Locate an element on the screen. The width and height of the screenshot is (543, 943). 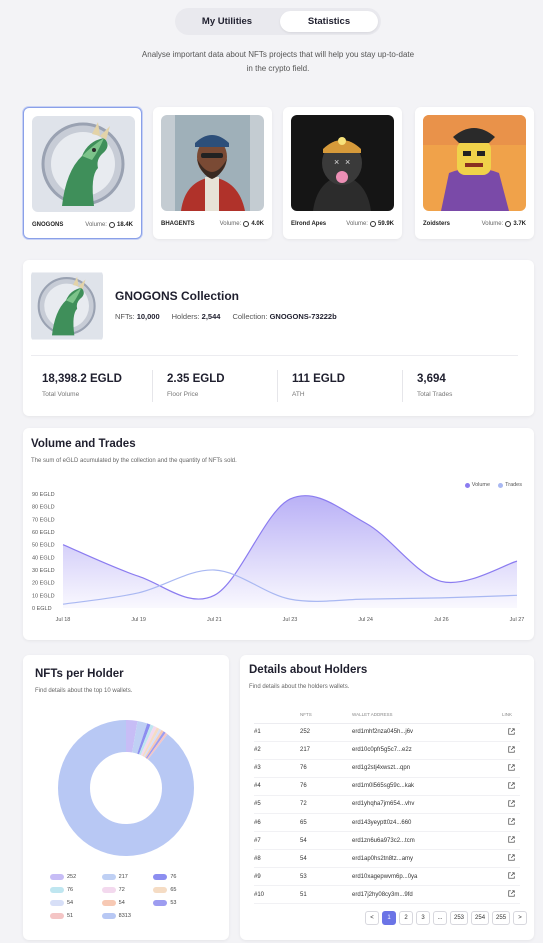
page-button: 253 is located at coordinates (459, 918).